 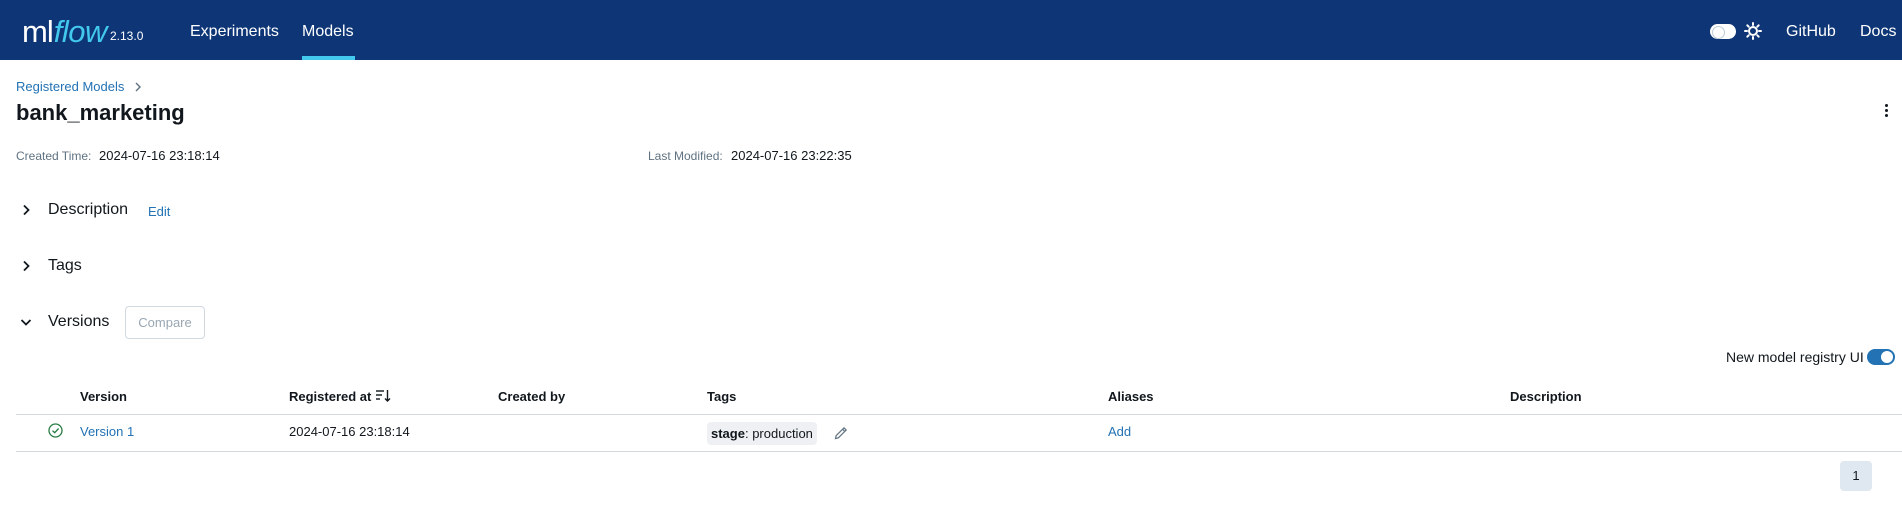 I want to click on more-options-icon, so click(x=1886, y=112).